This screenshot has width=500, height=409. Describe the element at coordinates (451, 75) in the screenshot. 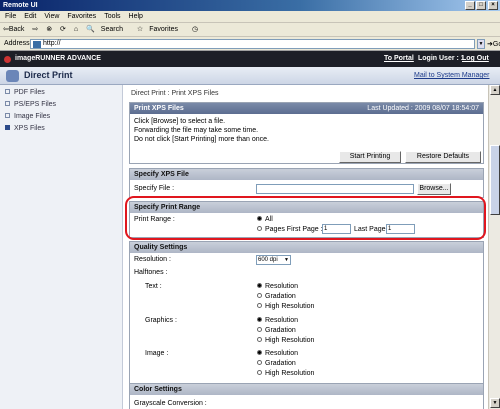

I see `mail-to-system-manager-link: Mail to System Manager` at that location.